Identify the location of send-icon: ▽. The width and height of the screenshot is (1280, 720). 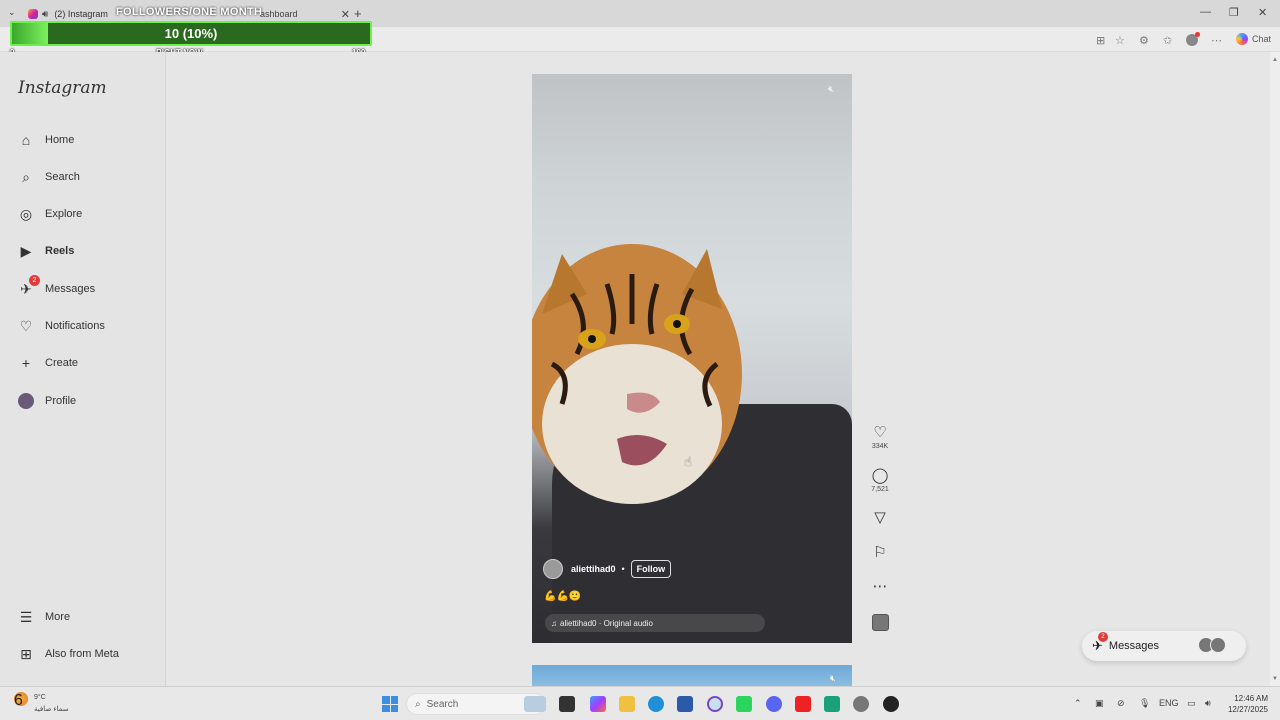
(880, 517).